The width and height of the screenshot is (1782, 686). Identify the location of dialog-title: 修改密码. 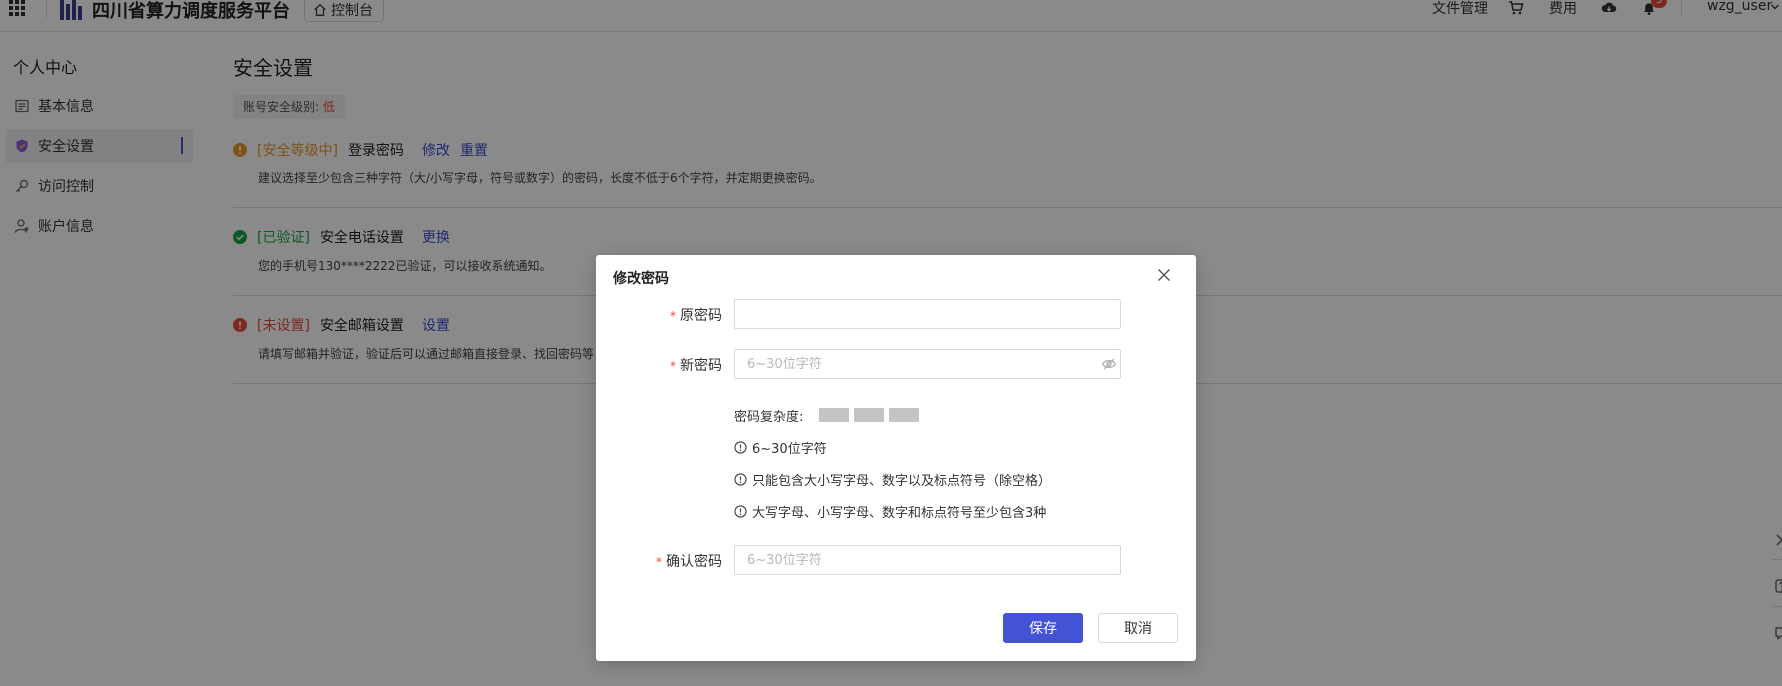
(641, 279).